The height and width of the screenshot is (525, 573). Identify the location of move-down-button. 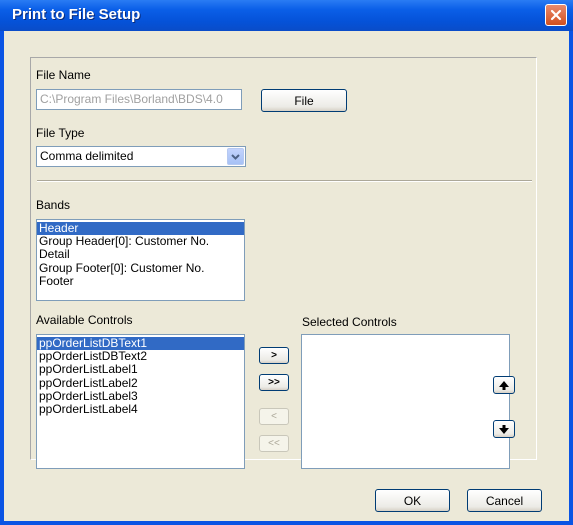
(504, 429).